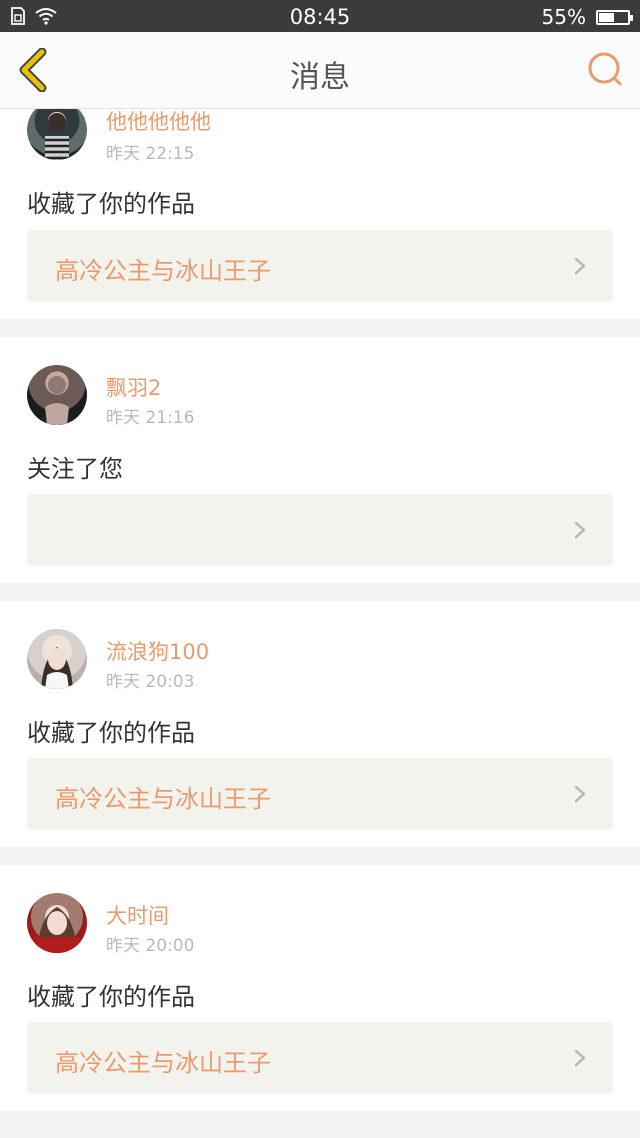 This screenshot has height=1138, width=640. Describe the element at coordinates (158, 122) in the screenshot. I see `username: 他他他他他` at that location.